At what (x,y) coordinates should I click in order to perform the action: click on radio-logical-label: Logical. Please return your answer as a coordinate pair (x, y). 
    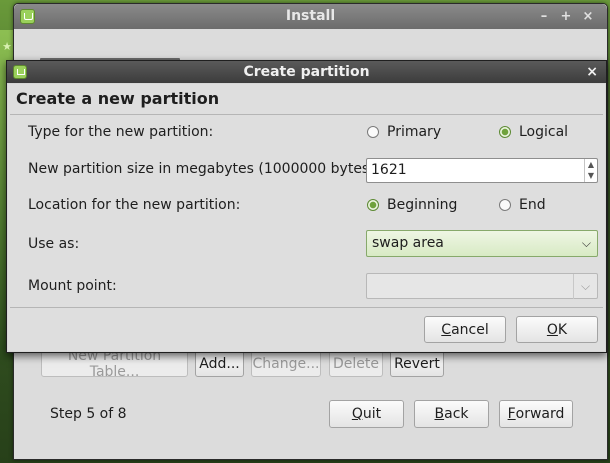
    Looking at the image, I should click on (544, 132).